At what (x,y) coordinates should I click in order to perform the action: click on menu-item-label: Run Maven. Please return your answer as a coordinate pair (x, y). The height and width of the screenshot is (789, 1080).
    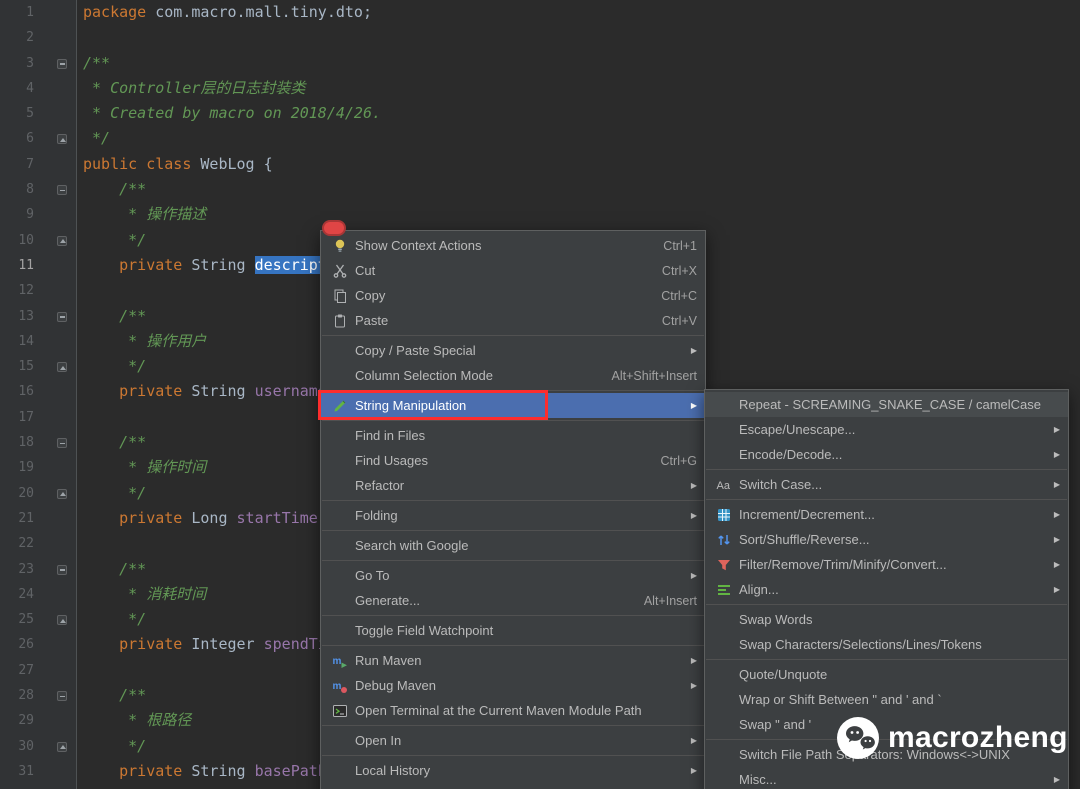
    Looking at the image, I should click on (388, 660).